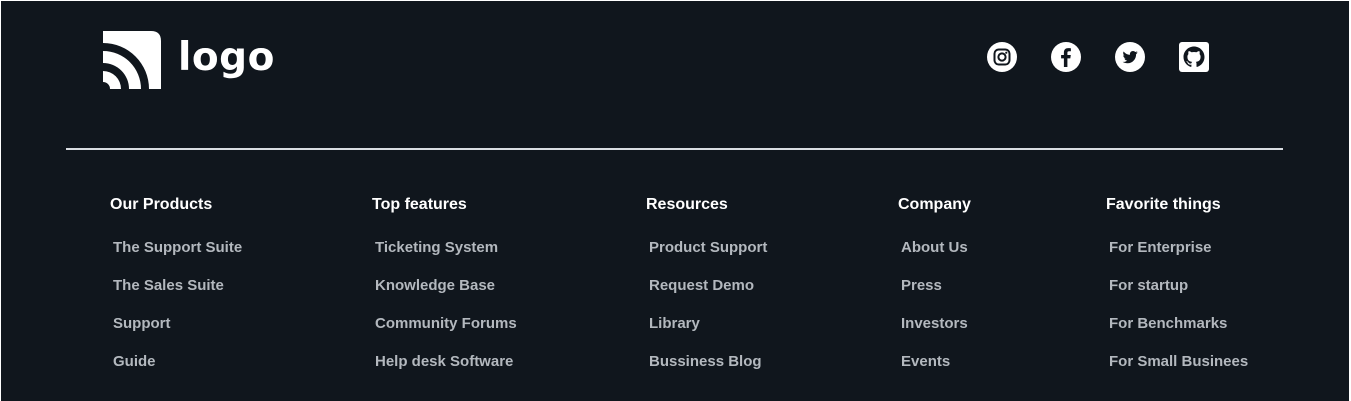 The height and width of the screenshot is (401, 1351). I want to click on column-title: Our Products, so click(161, 204).